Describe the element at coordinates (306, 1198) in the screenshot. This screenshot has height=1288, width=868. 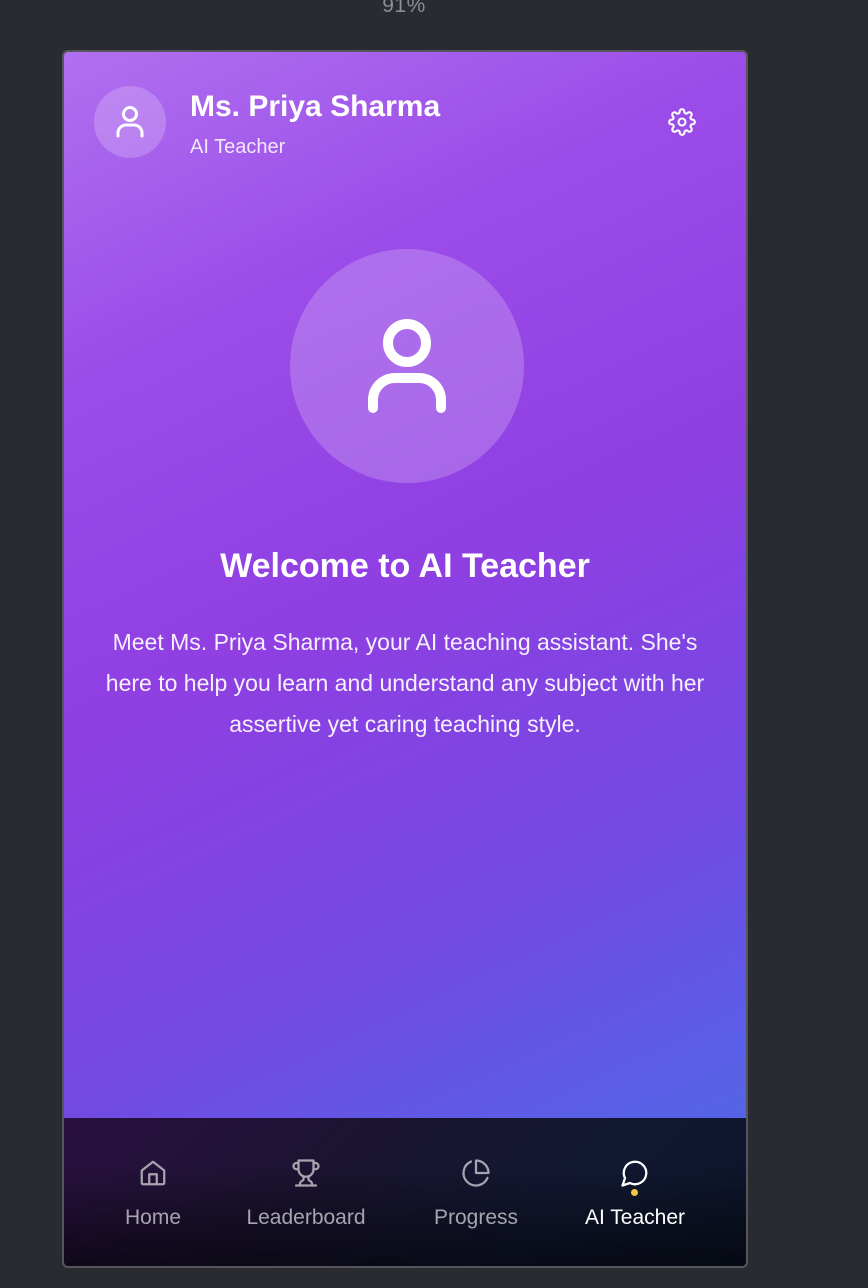
I see `nav-item-leaderboard: Leaderboard` at that location.